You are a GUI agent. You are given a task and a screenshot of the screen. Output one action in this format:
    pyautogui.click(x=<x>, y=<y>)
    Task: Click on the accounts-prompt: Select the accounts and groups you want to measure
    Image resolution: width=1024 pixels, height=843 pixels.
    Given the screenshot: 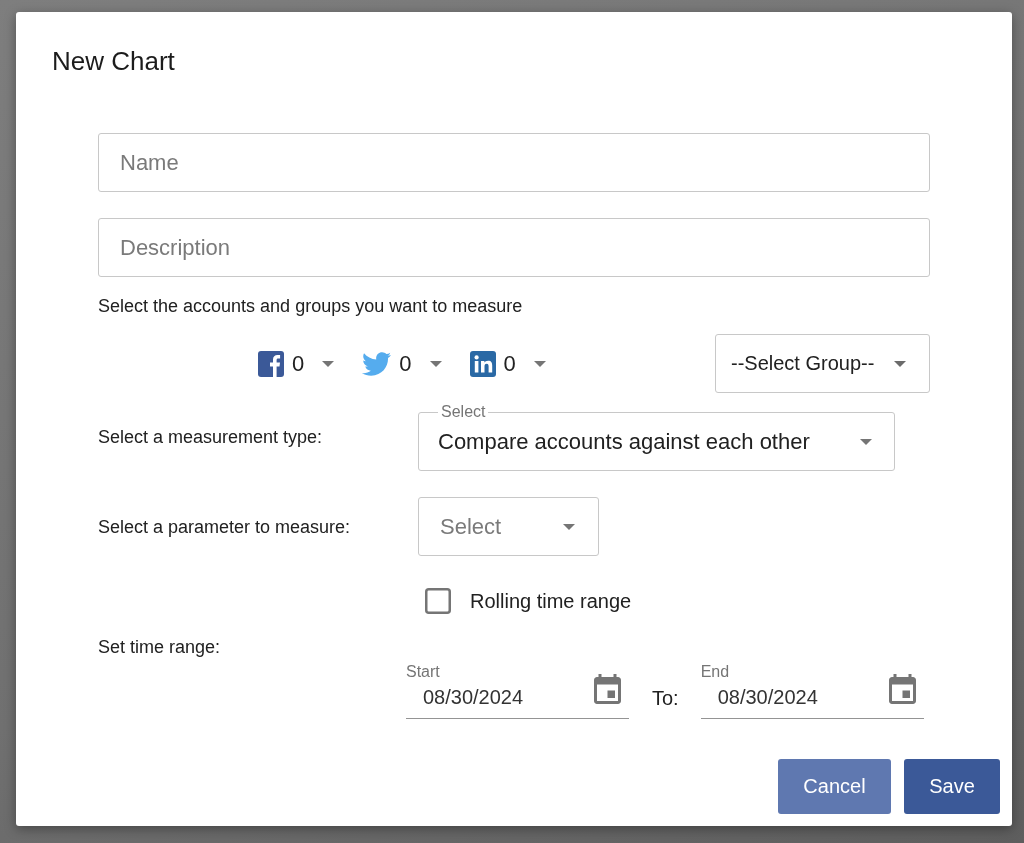 What is the action you would take?
    pyautogui.click(x=310, y=306)
    